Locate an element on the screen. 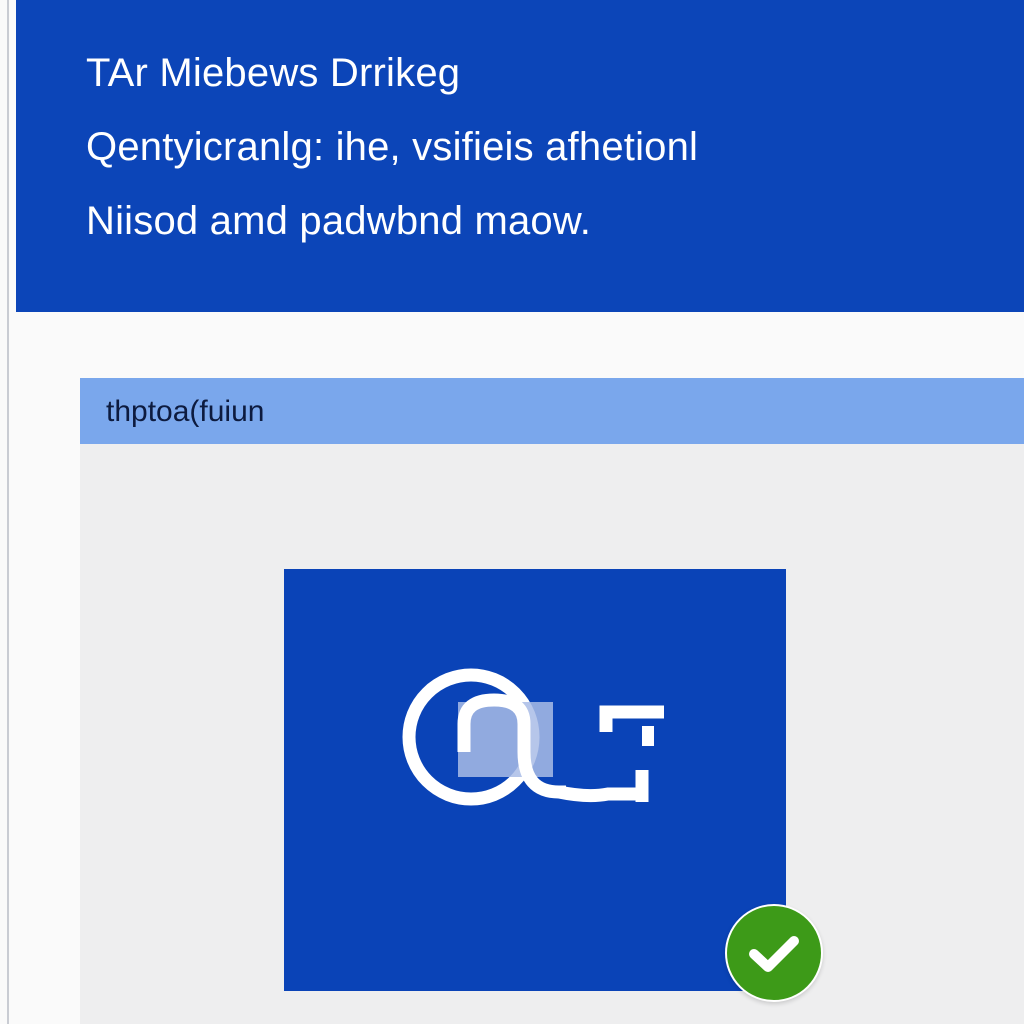  header-description-line: Qentyicranlg: ihe, vsifieis afhetionl is located at coordinates (392, 147).